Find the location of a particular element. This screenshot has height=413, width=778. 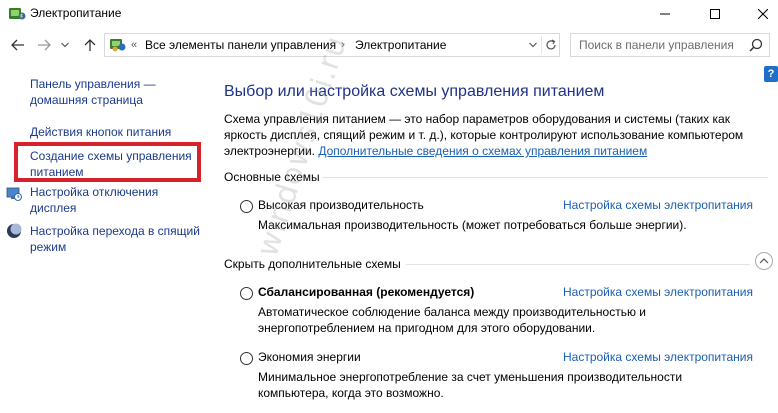

address-dropdown-button is located at coordinates (532, 45).